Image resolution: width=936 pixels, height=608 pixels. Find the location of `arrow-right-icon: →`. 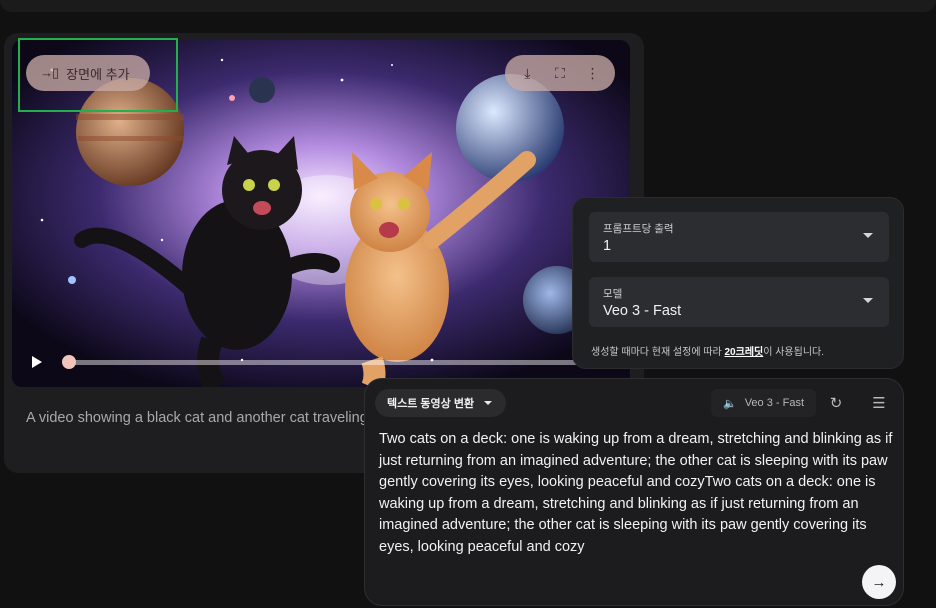

arrow-right-icon: → is located at coordinates (879, 582).